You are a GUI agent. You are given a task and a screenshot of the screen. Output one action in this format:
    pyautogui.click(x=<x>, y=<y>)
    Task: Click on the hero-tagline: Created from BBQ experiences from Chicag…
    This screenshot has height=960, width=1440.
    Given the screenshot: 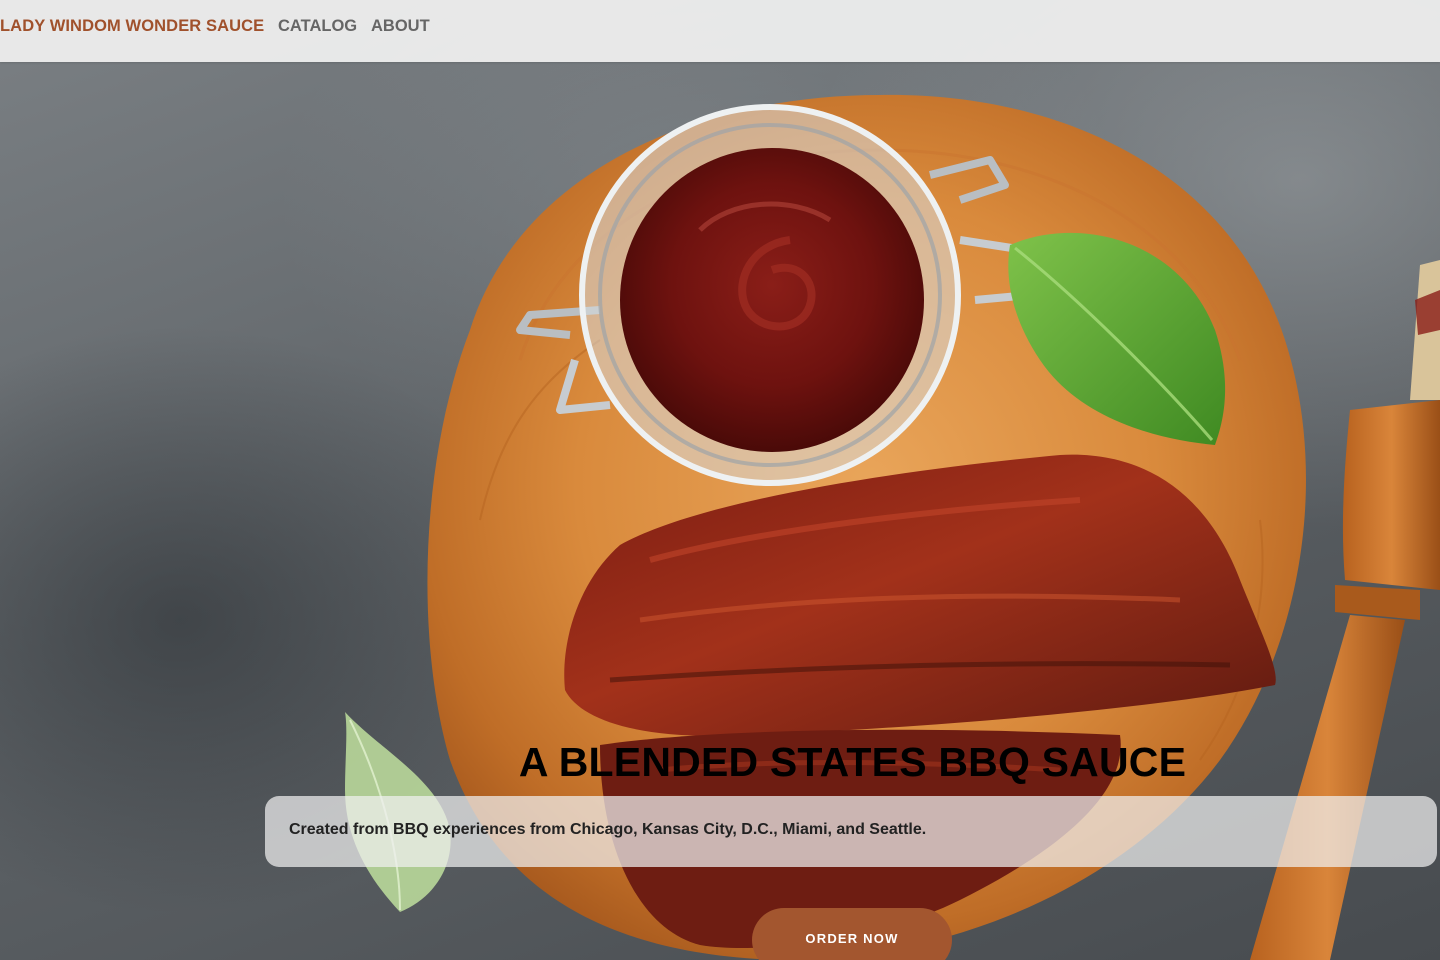 What is the action you would take?
    pyautogui.click(x=608, y=829)
    